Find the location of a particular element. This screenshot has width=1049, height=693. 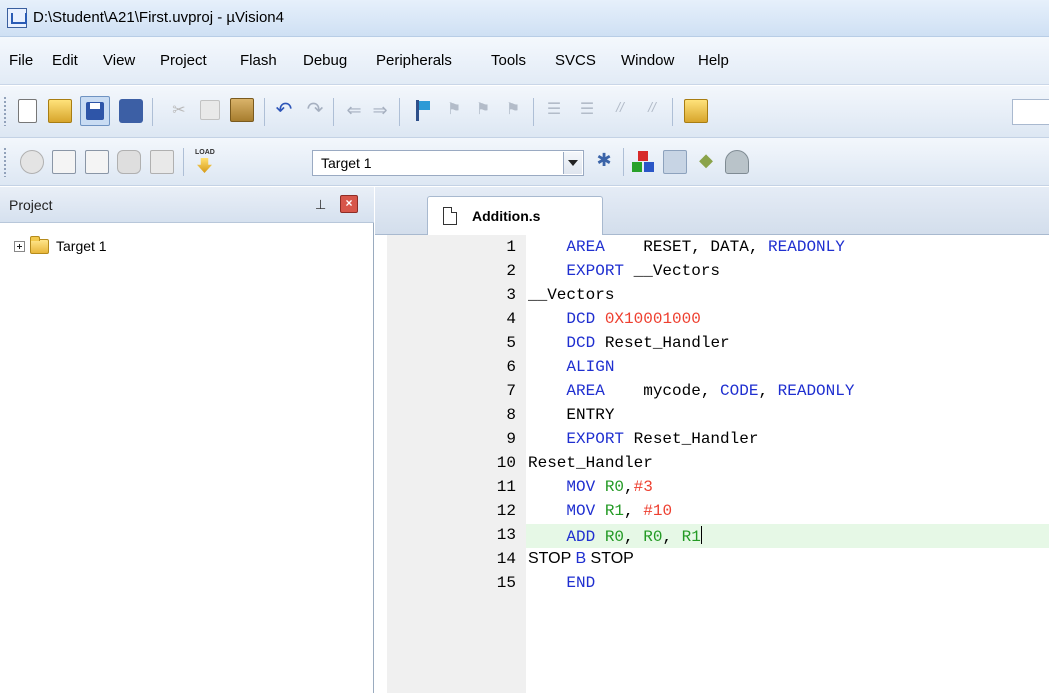

code-line: 2 EXPORT __Vectors is located at coordinates (712, 272).